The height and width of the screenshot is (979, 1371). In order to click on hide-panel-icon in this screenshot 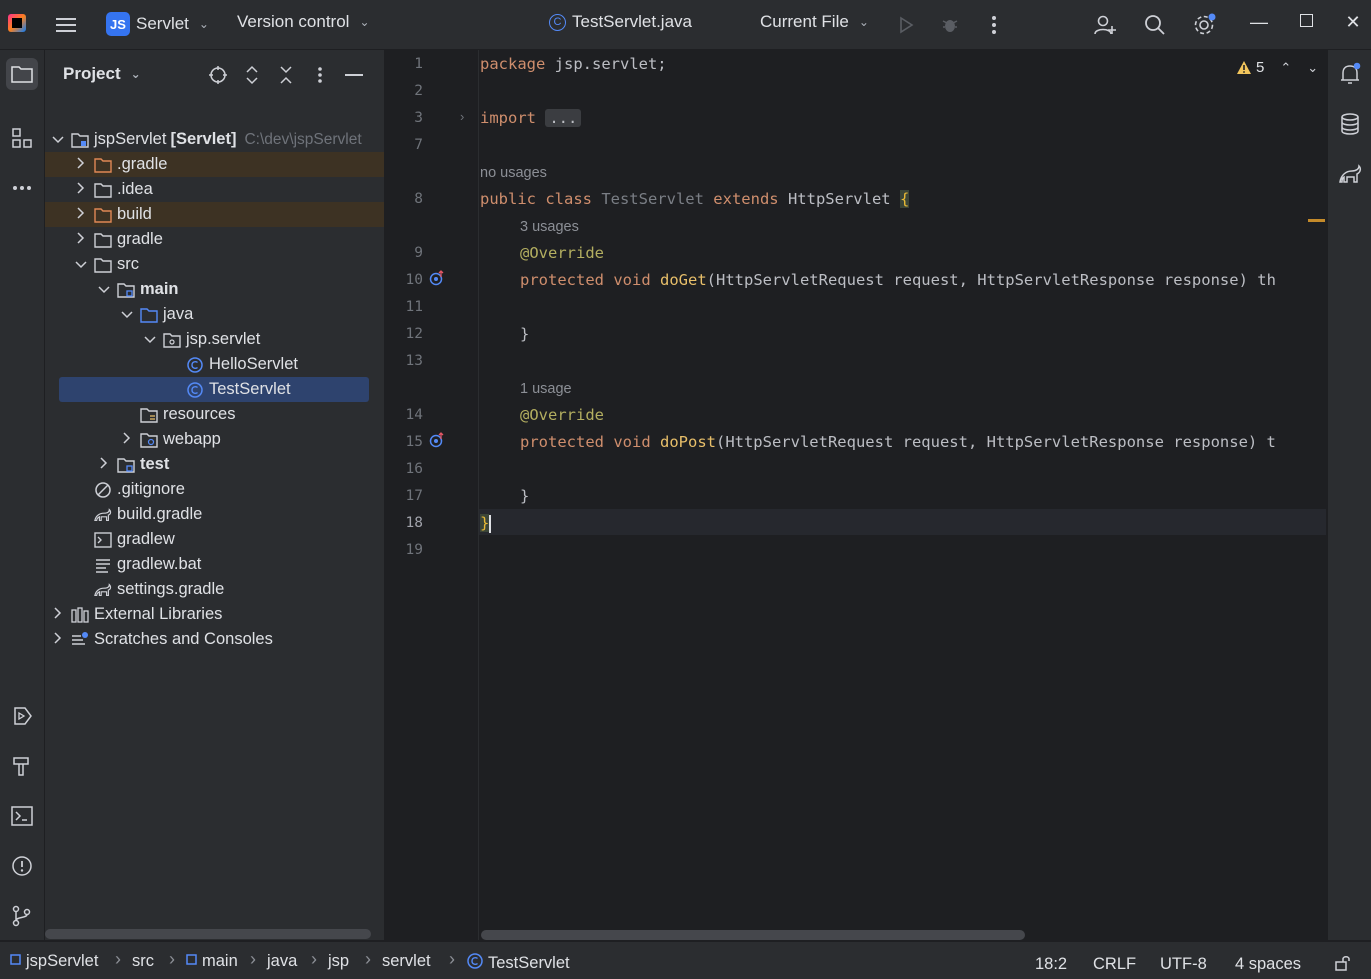, I will do `click(354, 75)`.